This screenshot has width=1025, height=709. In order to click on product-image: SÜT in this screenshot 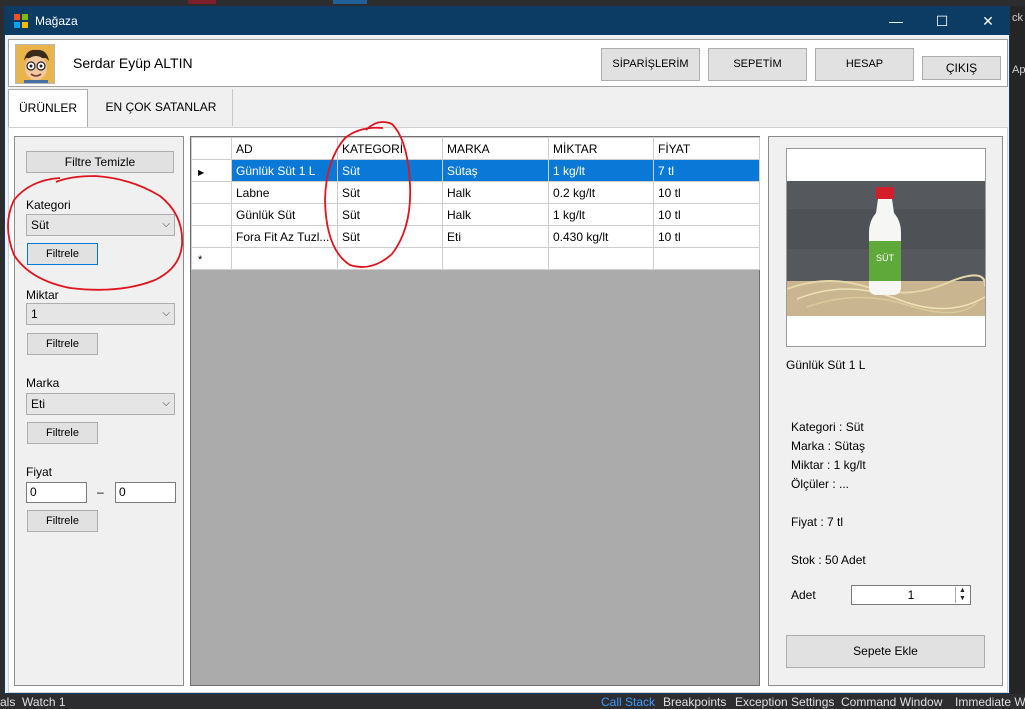, I will do `click(886, 247)`.